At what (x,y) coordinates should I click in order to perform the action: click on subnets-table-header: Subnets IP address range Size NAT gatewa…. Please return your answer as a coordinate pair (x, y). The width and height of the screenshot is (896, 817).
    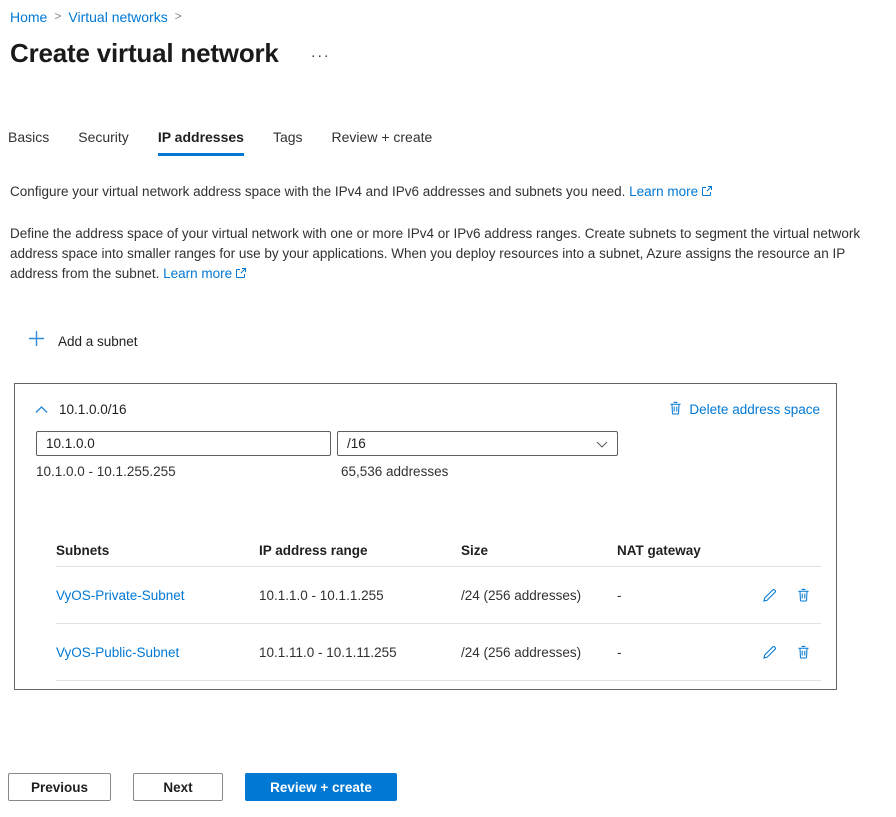
    Looking at the image, I should click on (438, 551).